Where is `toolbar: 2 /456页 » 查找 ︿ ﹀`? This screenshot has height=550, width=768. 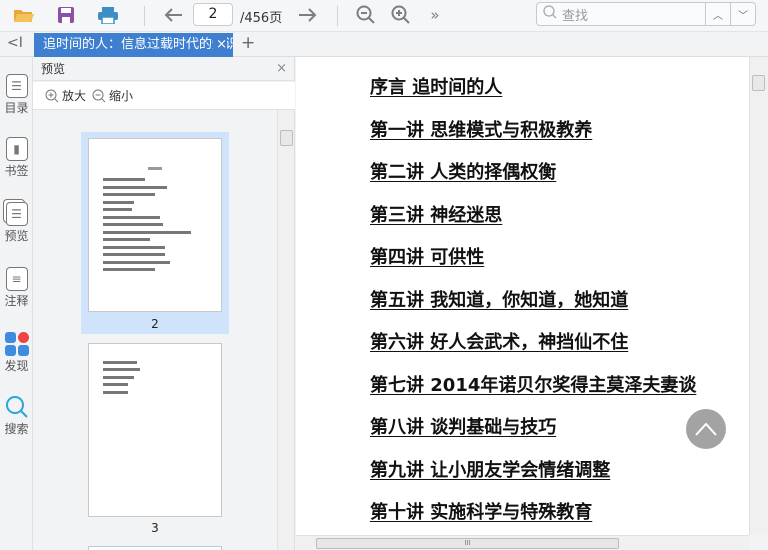
toolbar: 2 /456页 » 查找 ︿ ﹀ is located at coordinates (384, 16).